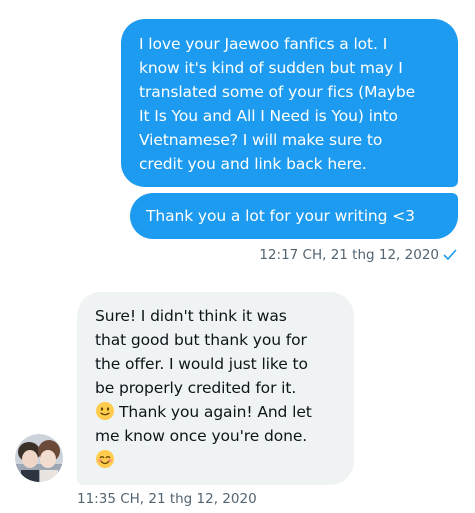 This screenshot has height=513, width=475. What do you see at coordinates (201, 364) in the screenshot?
I see `message-text-line: the offer. I would just like to` at bounding box center [201, 364].